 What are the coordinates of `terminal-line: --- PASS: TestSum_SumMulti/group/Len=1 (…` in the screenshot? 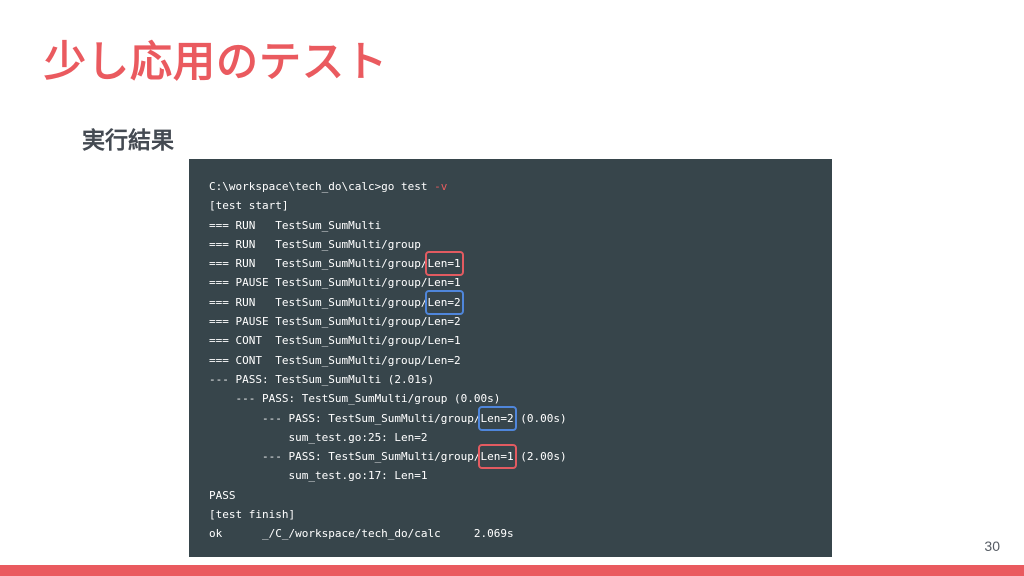 It's located at (520, 457).